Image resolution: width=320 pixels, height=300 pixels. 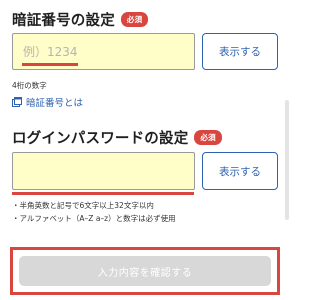 I want to click on password-rule-charset: ・アルファベット（A–Z a–z）と数字は必ず使用, so click(x=94, y=218).